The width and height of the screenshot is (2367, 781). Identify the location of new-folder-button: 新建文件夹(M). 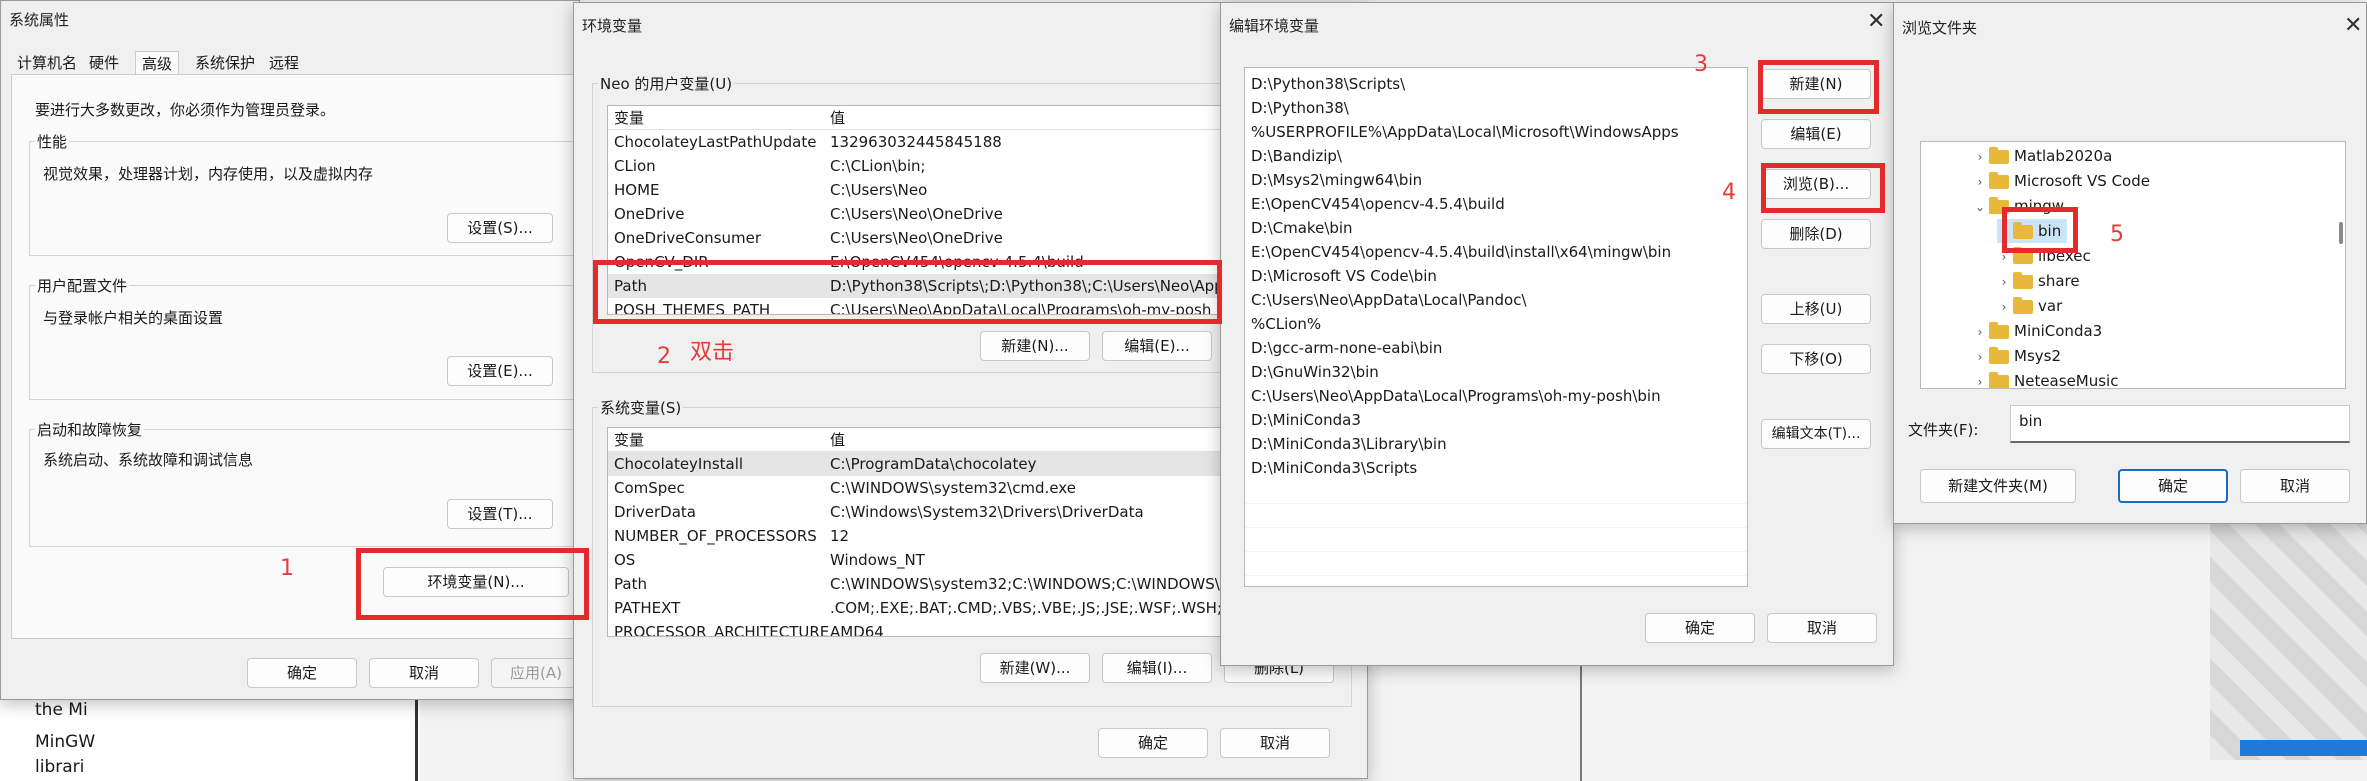
(1998, 486).